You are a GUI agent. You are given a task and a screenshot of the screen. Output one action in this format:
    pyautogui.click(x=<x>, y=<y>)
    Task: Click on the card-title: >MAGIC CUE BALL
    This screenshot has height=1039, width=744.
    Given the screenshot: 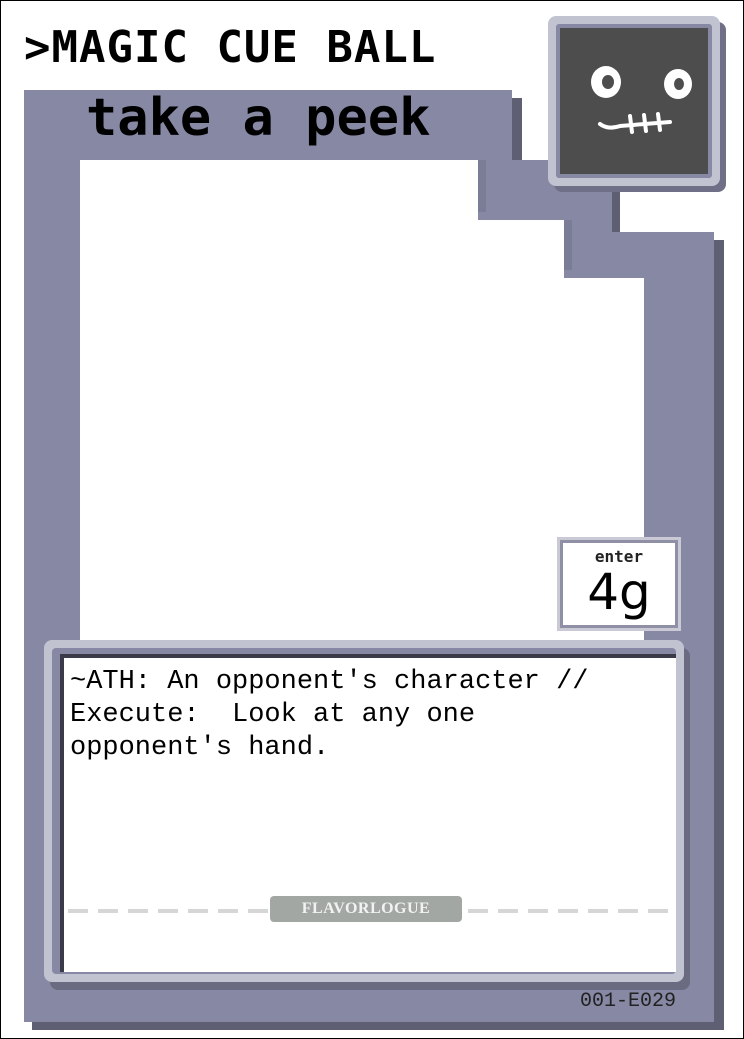 What is the action you would take?
    pyautogui.click(x=230, y=47)
    